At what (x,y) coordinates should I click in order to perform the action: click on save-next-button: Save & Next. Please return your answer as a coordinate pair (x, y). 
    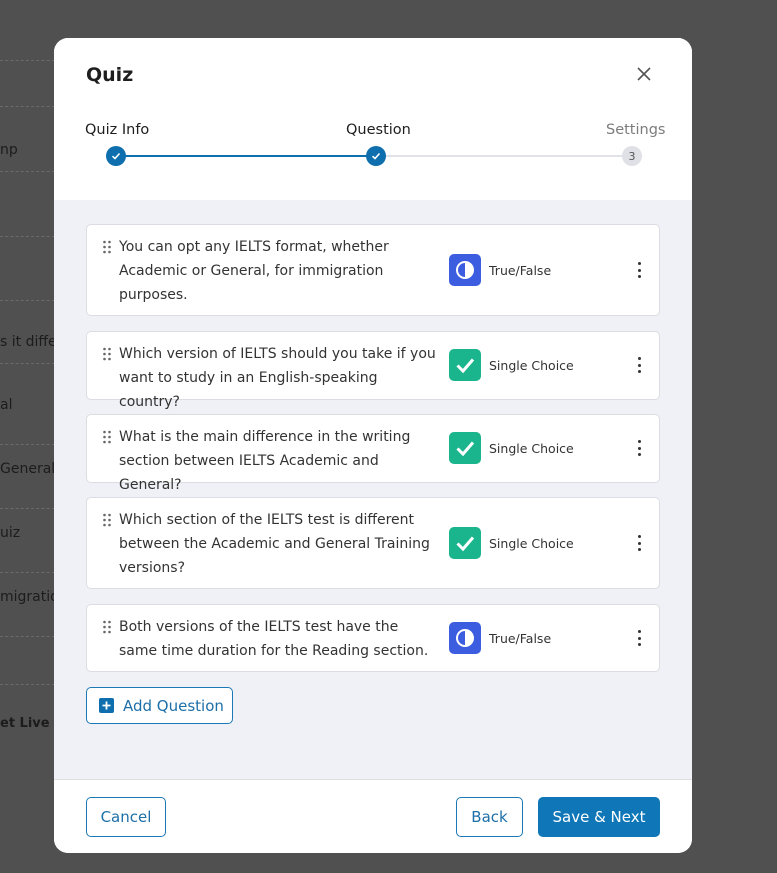
    Looking at the image, I should click on (599, 817).